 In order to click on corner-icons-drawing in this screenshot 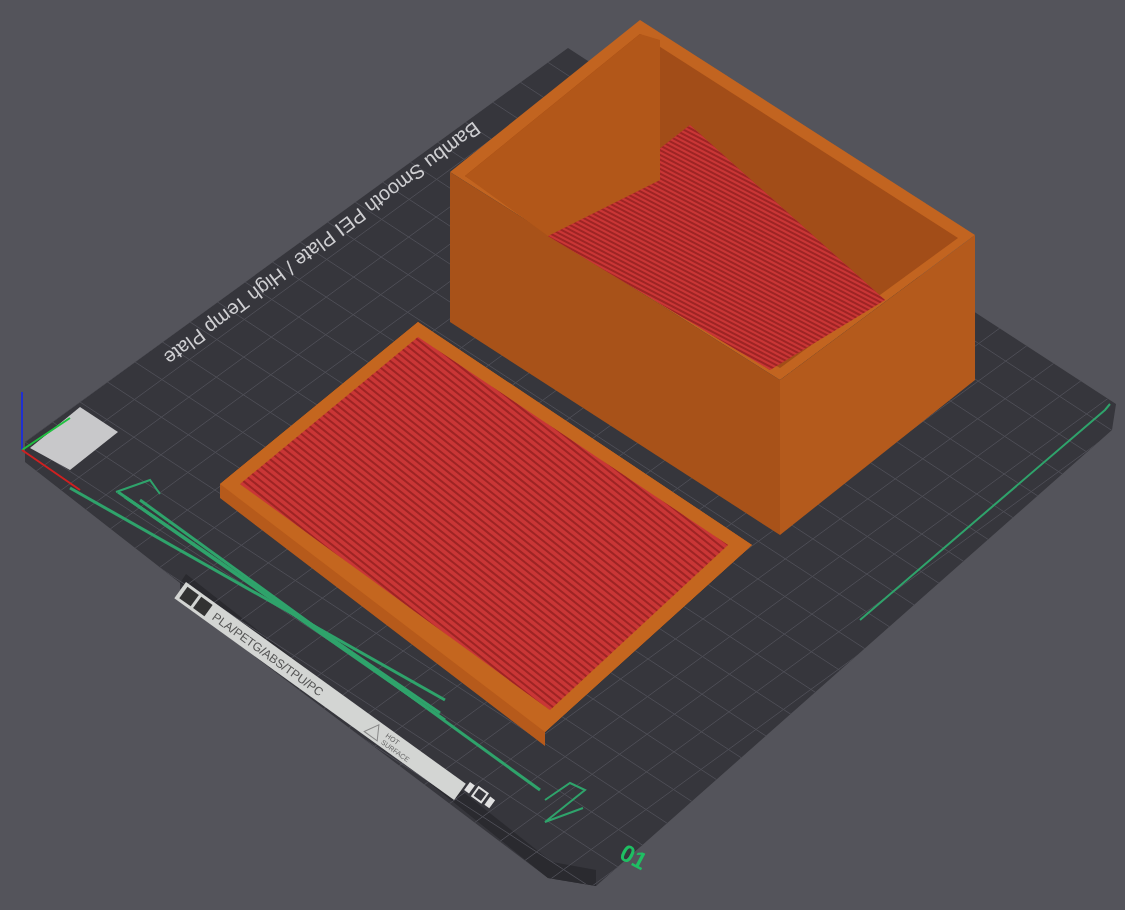, I will do `click(480, 795)`.